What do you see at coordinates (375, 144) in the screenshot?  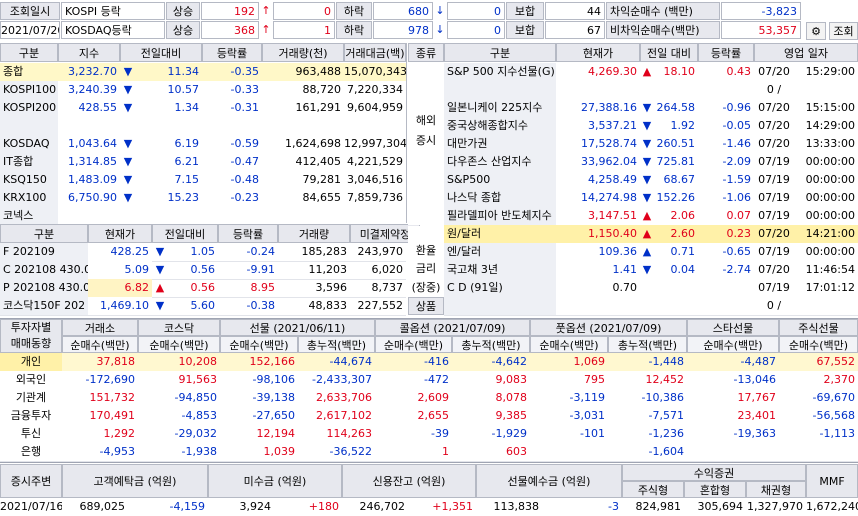 I see `index-amount: 12,997,304` at bounding box center [375, 144].